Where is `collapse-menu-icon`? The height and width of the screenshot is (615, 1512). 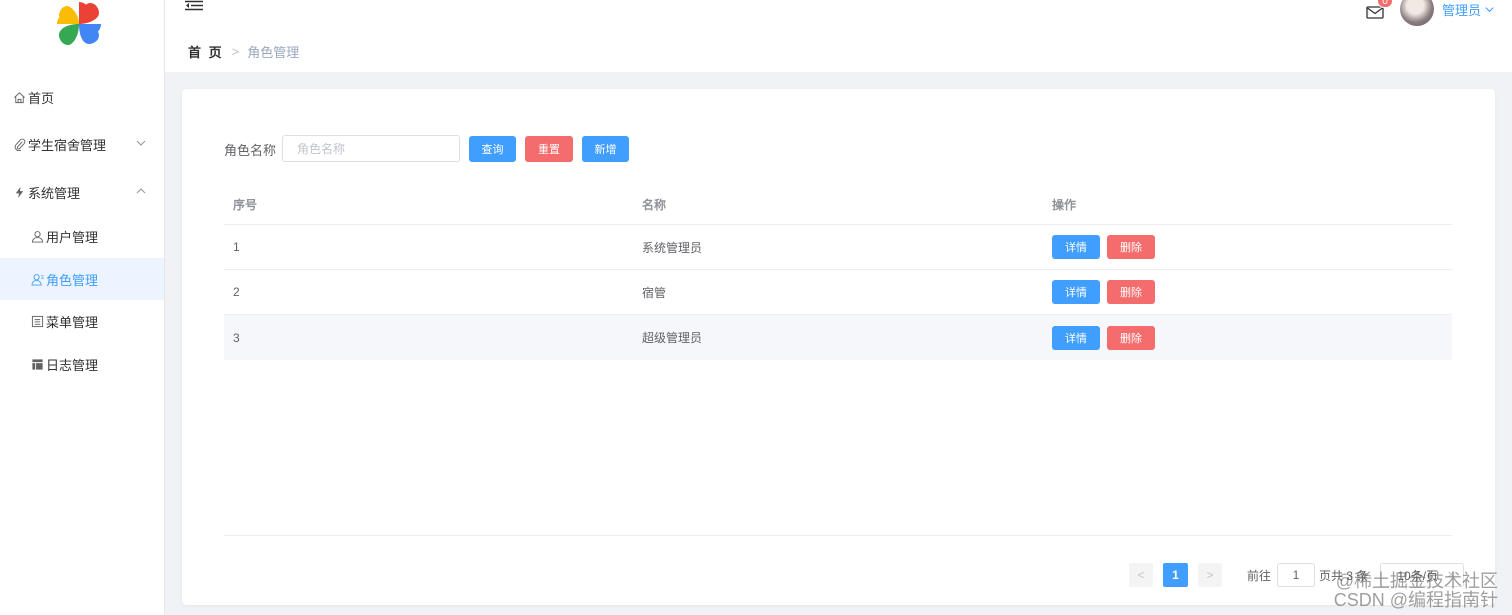
collapse-menu-icon is located at coordinates (194, 6).